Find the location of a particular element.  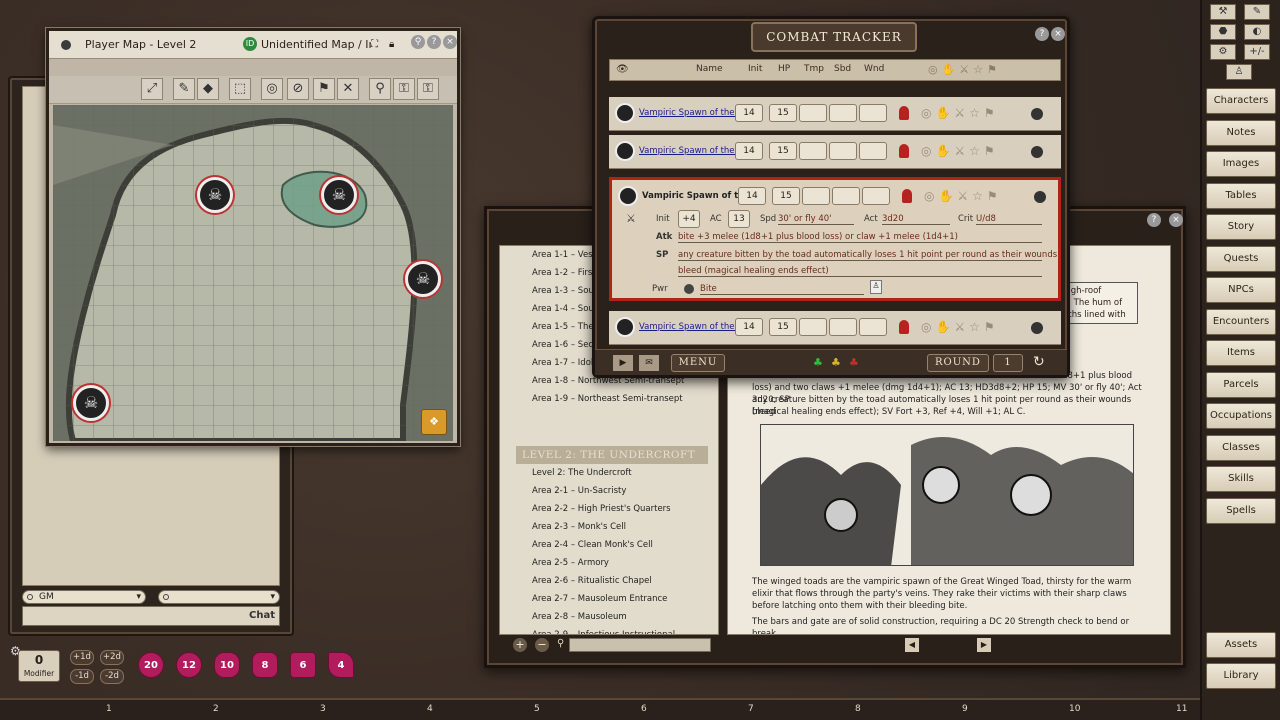

sp-value-cont: bleed (magical healing ends effect) is located at coordinates (860, 271).